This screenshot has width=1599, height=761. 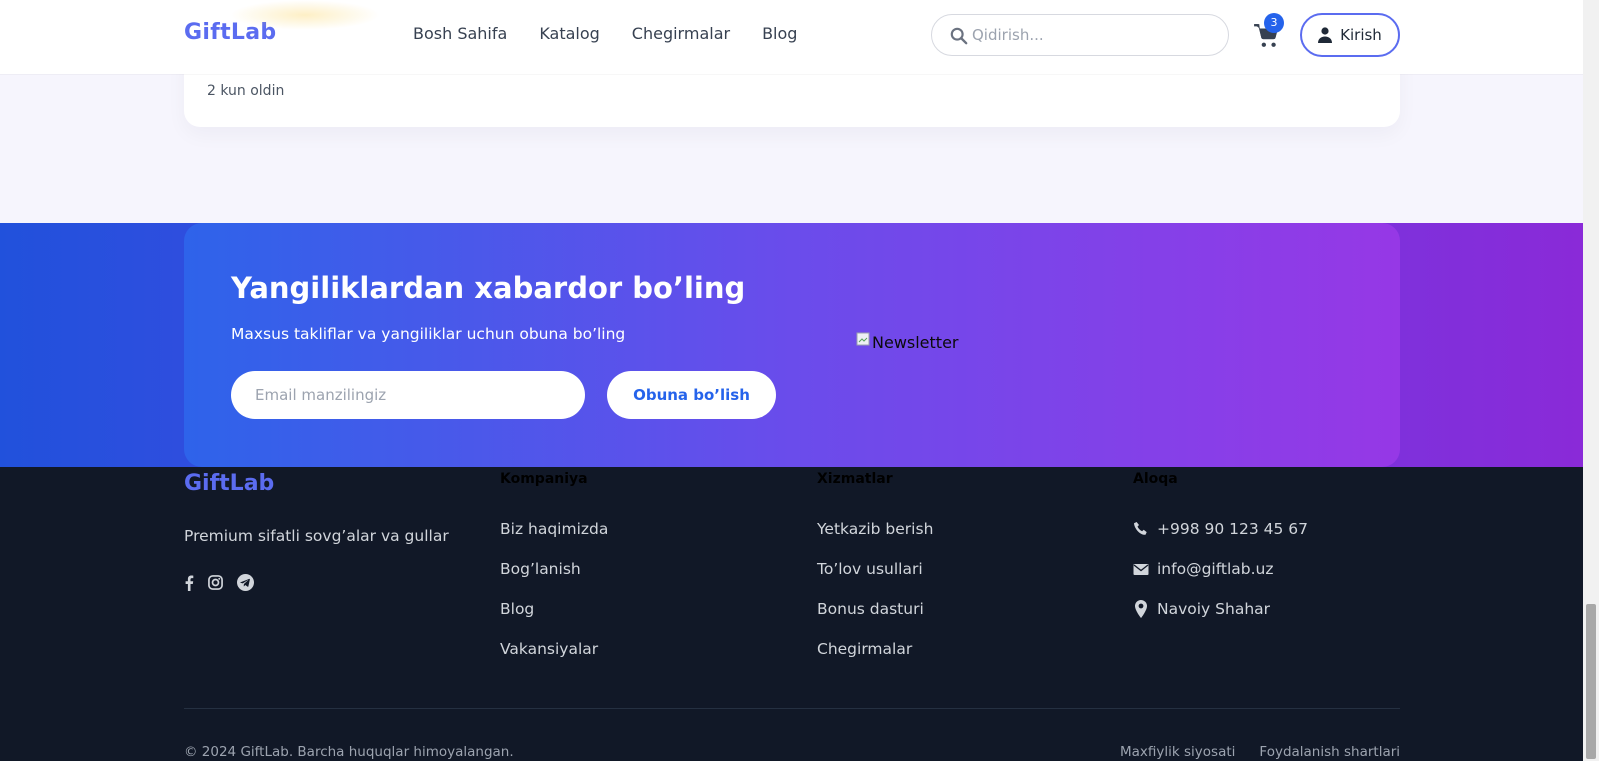 I want to click on search-icon, so click(x=959, y=36).